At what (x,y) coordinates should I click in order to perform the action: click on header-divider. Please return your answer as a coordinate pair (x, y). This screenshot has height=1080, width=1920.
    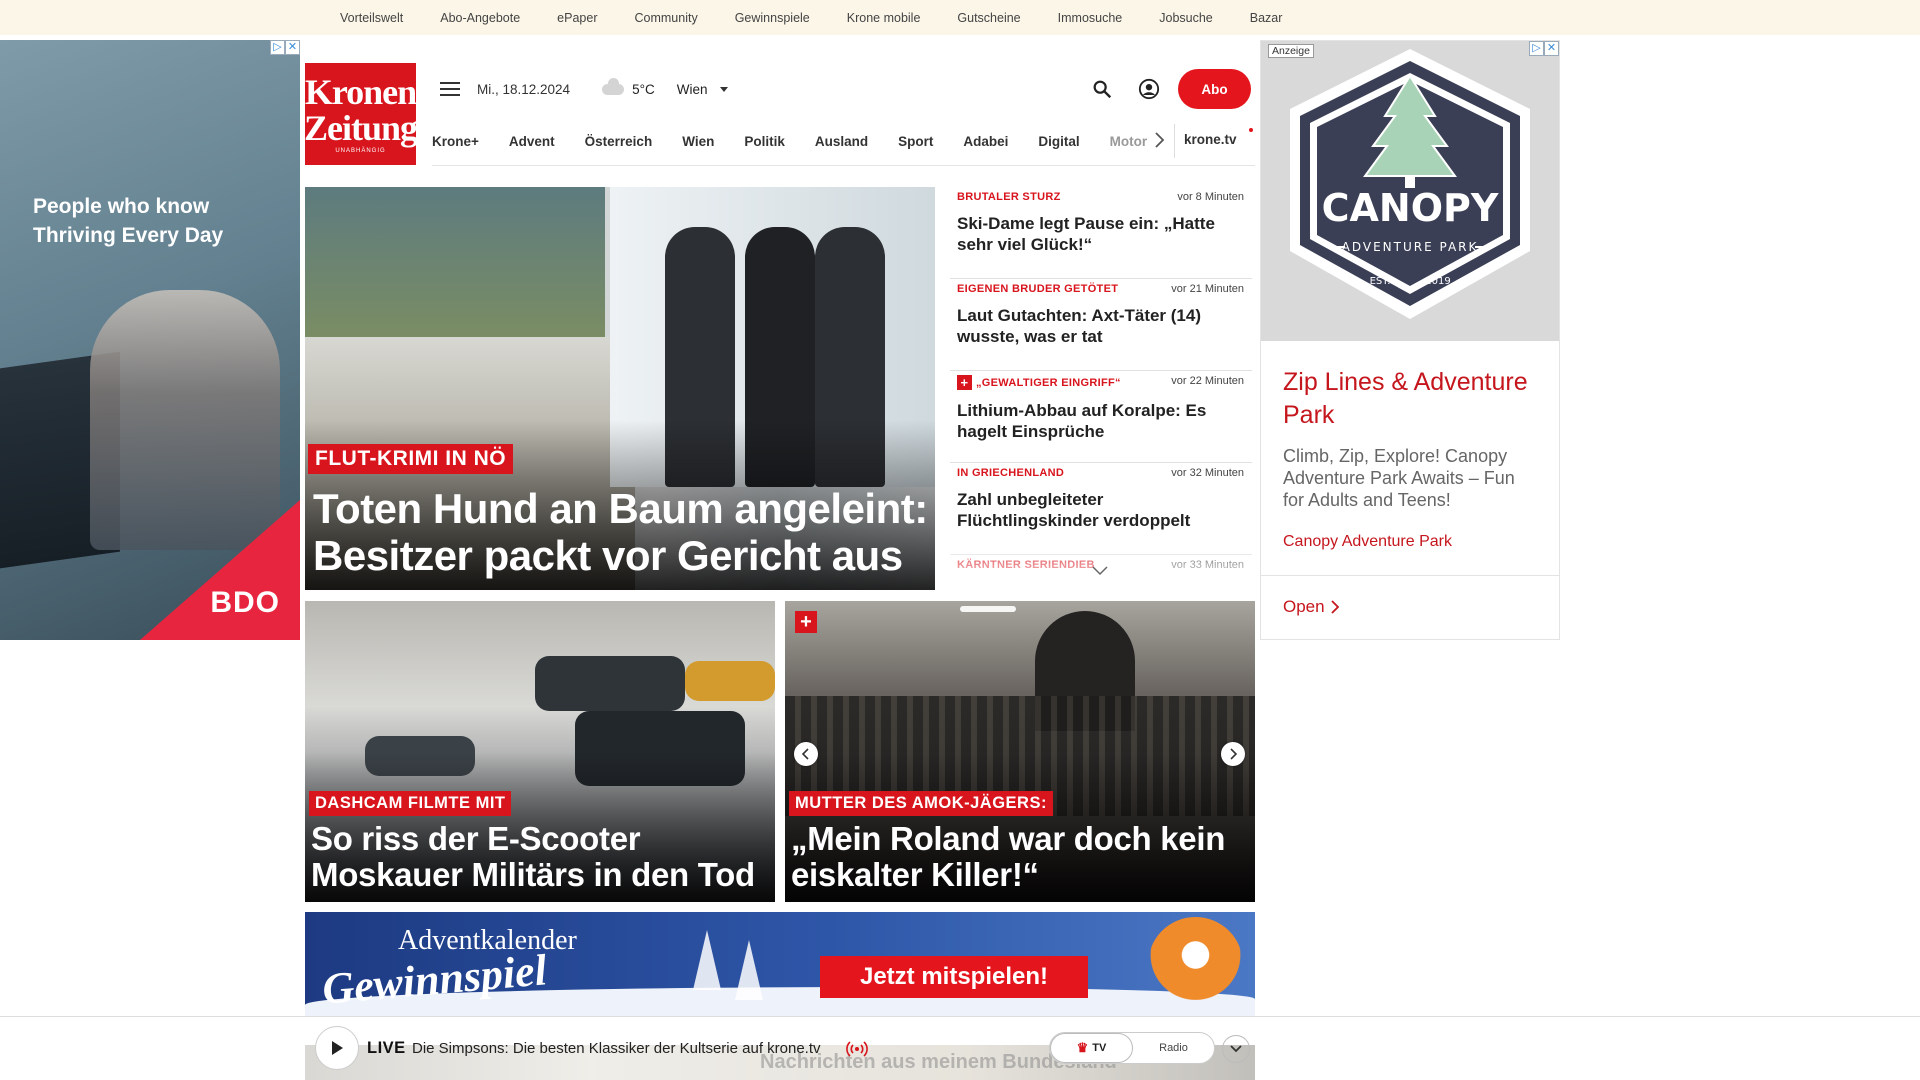
    Looking at the image, I should click on (843, 165).